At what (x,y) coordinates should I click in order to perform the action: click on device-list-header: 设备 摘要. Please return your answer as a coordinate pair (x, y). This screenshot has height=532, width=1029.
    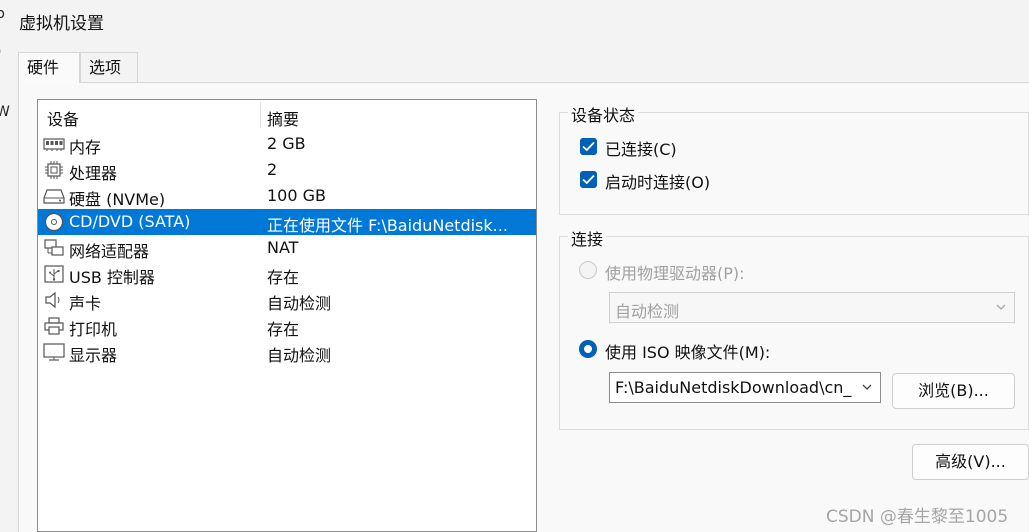
    Looking at the image, I should click on (287, 115).